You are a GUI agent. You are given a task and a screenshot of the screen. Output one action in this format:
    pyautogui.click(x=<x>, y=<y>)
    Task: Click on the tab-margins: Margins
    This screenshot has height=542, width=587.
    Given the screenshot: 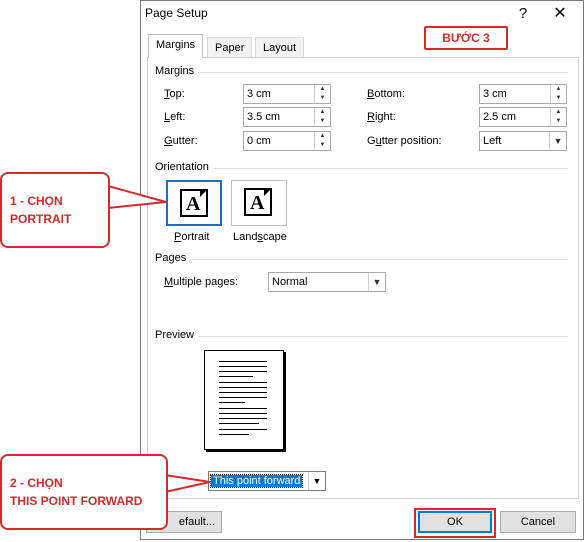 What is the action you would take?
    pyautogui.click(x=176, y=46)
    